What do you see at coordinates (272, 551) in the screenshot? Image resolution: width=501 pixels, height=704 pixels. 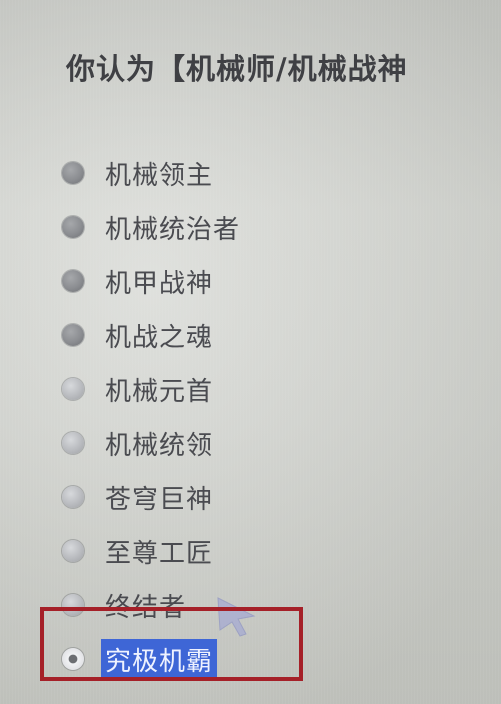 I see `radio-option: 至尊工匠` at bounding box center [272, 551].